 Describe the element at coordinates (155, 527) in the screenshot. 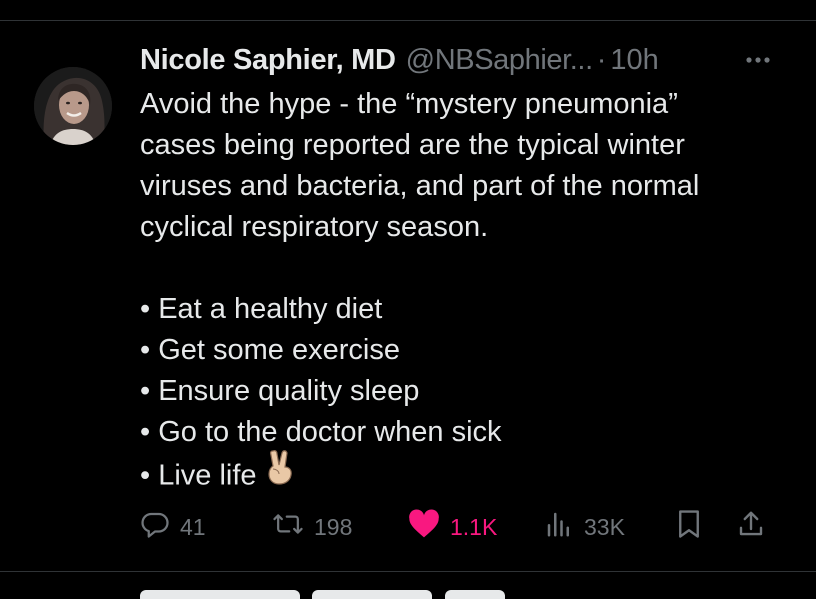

I see `reply-icon` at that location.